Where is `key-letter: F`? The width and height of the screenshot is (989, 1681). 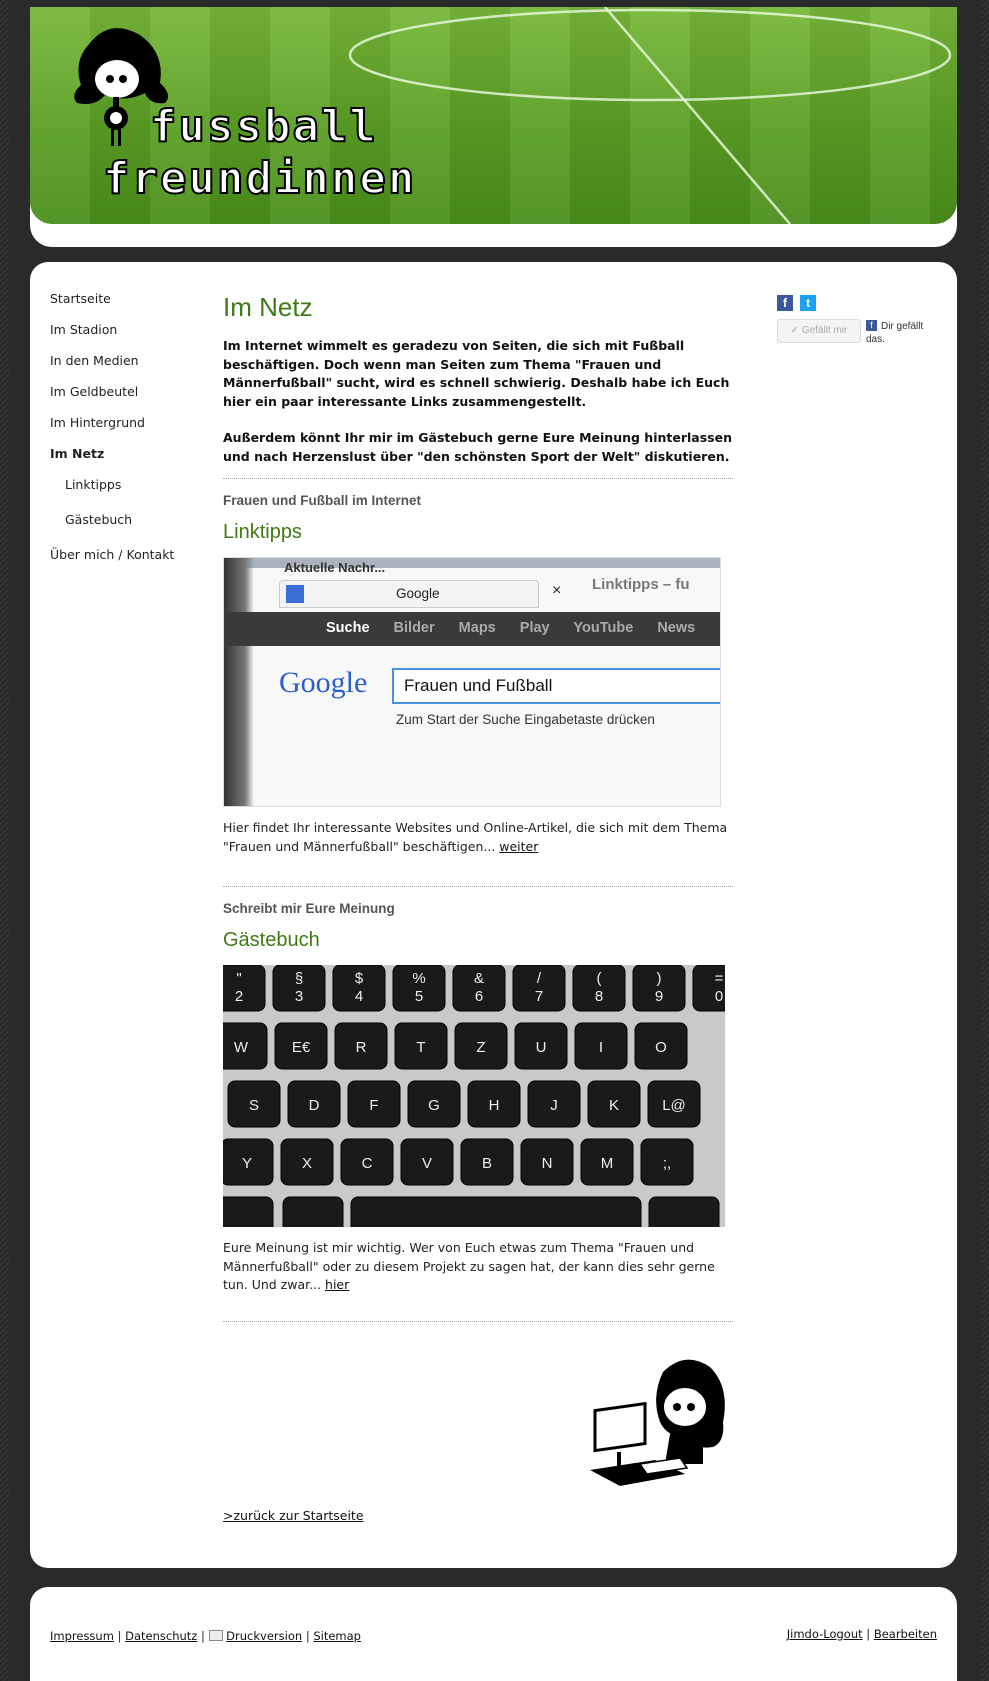 key-letter: F is located at coordinates (374, 1104).